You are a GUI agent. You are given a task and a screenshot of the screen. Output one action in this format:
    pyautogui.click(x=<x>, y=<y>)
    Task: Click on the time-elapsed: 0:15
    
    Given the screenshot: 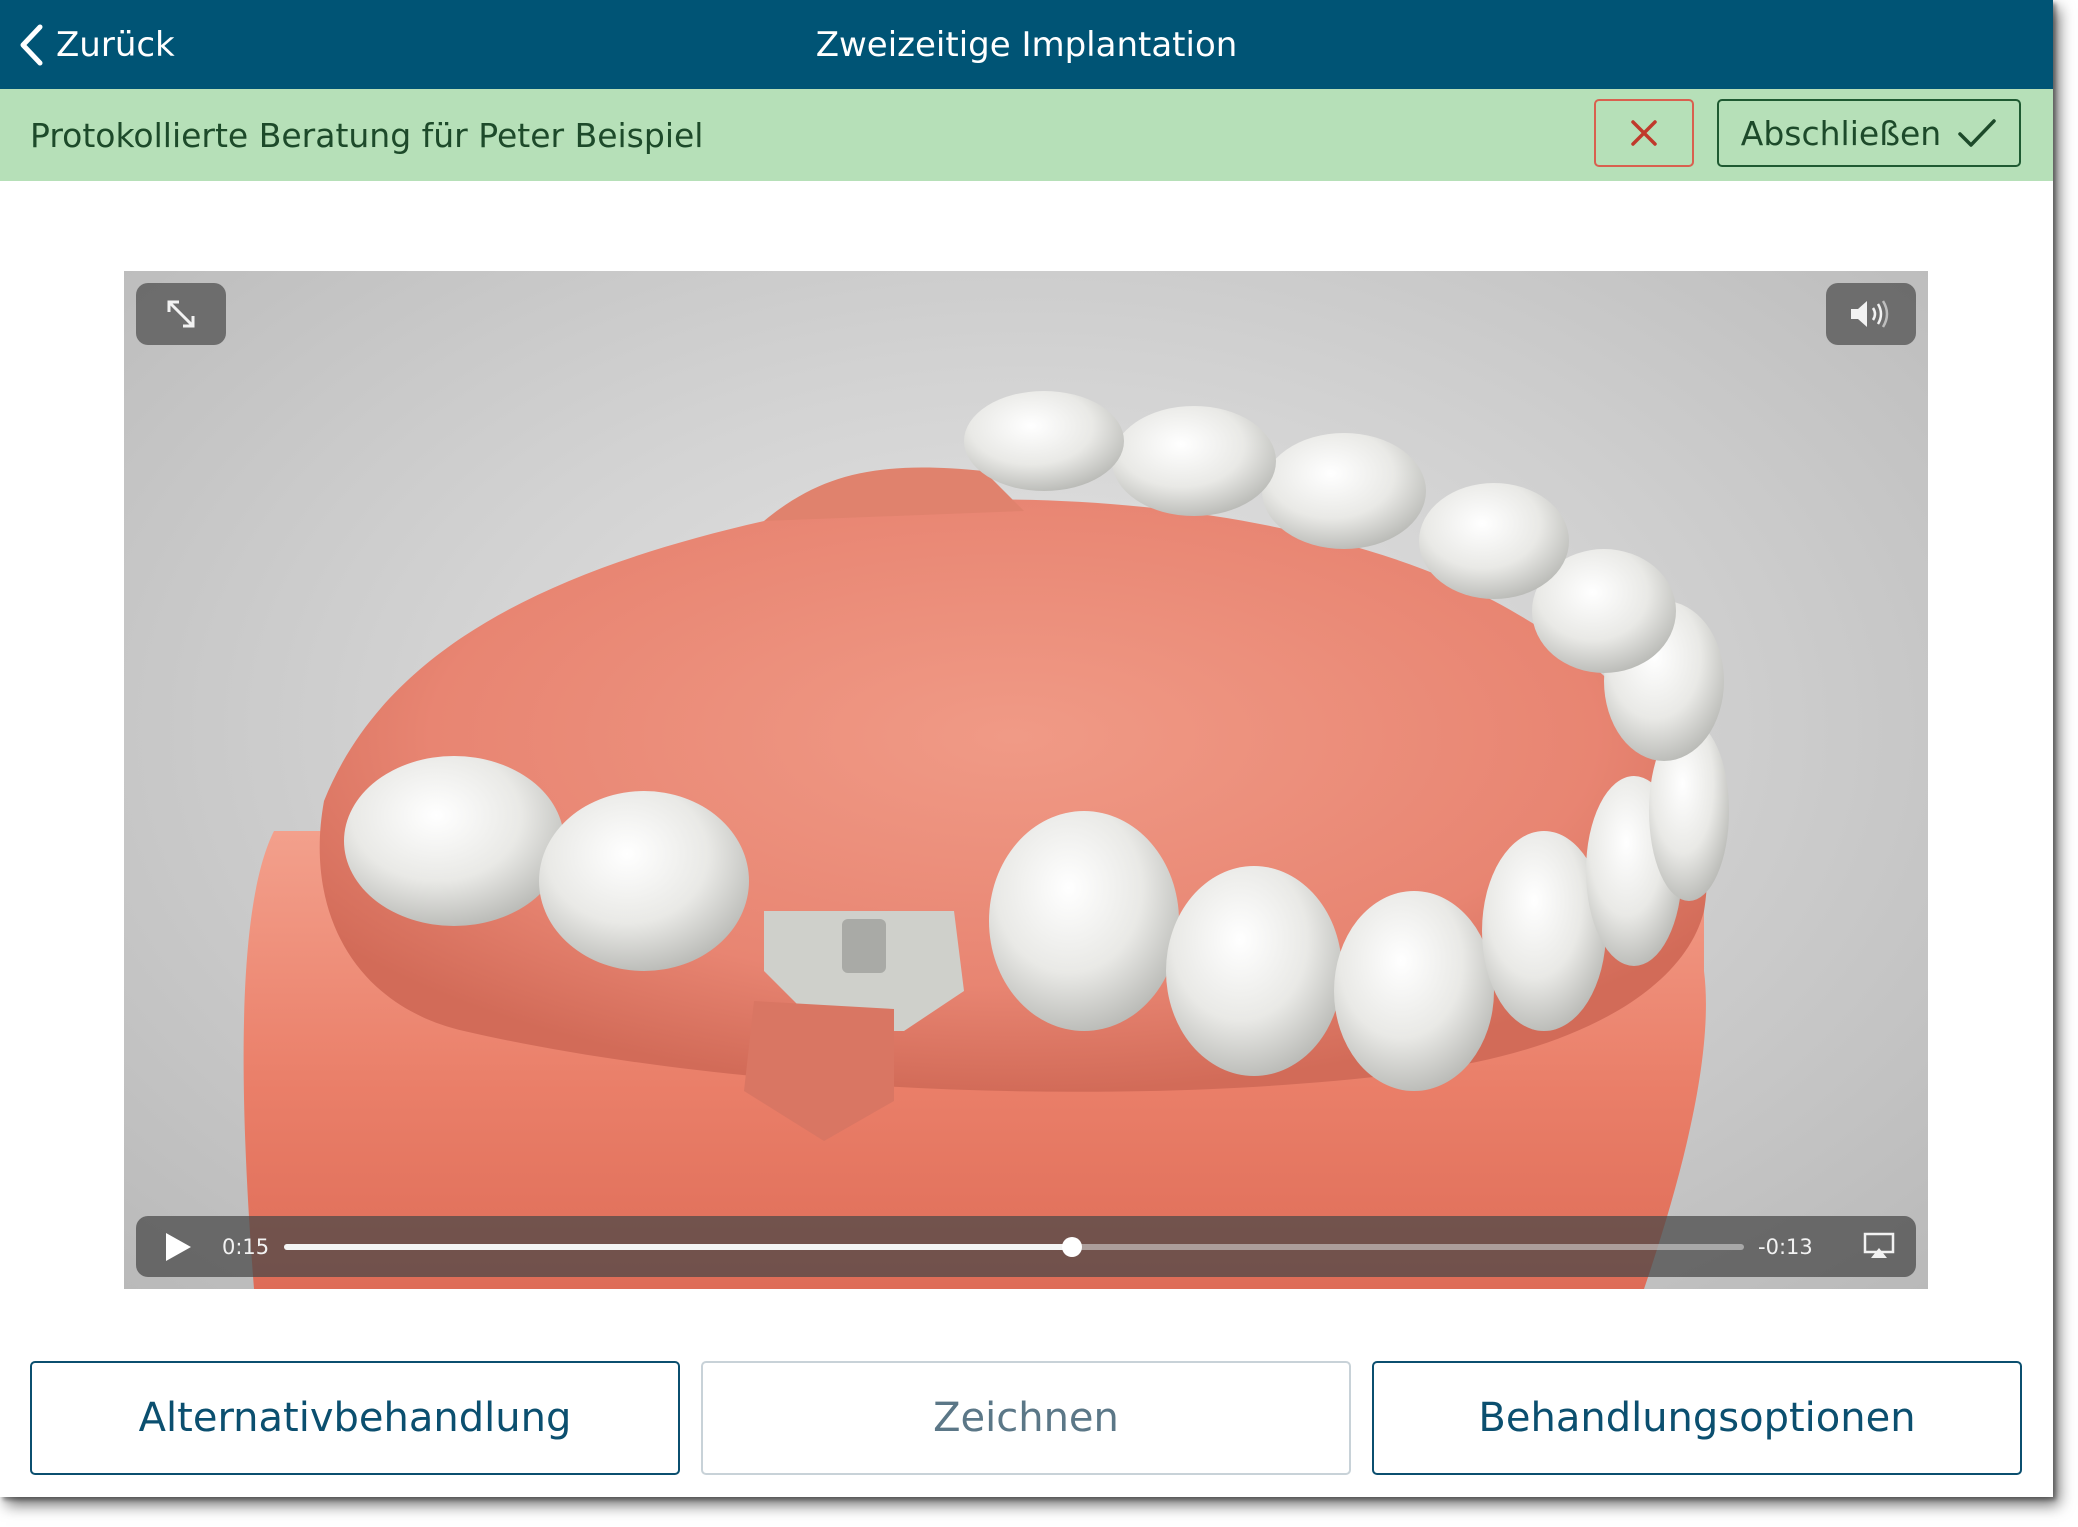 What is the action you would take?
    pyautogui.click(x=246, y=1246)
    